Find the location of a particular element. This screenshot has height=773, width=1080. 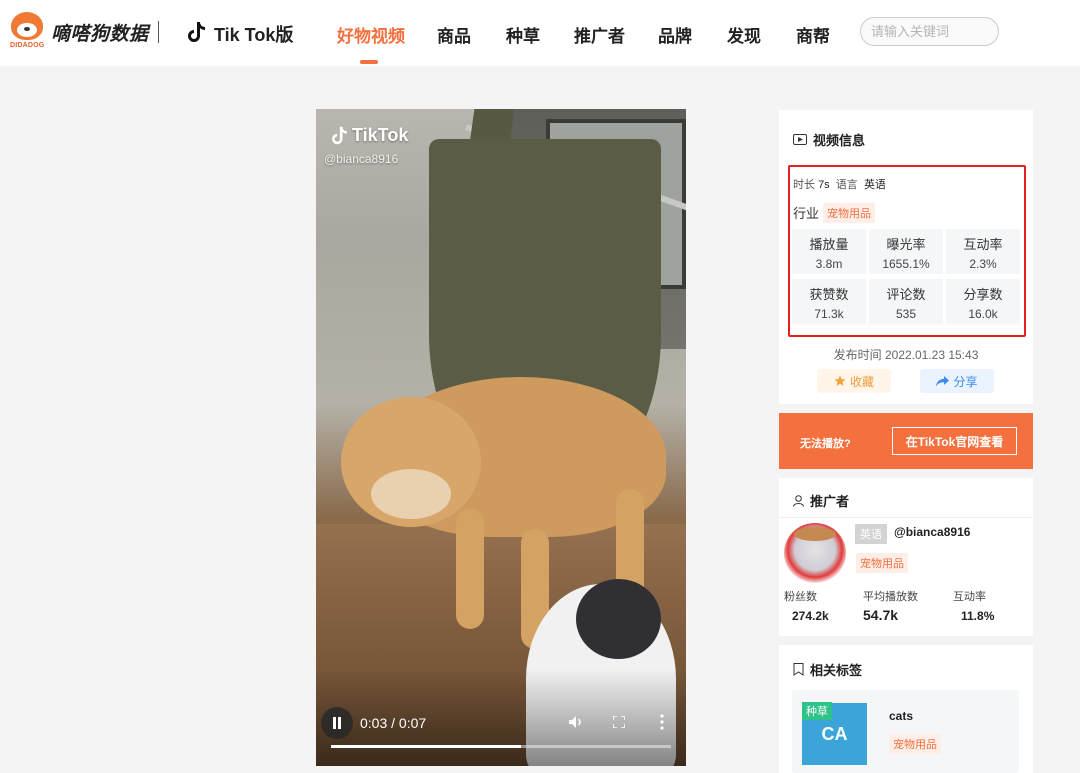

metric-exposure: 曝光率 1655.1% is located at coordinates (906, 251).